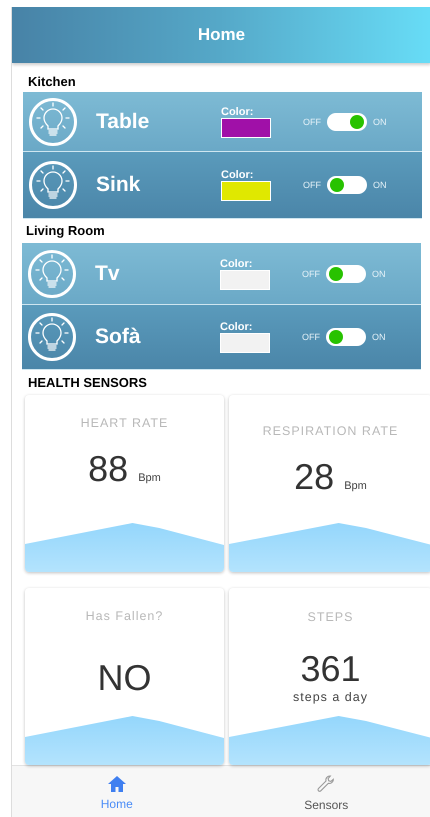 The height and width of the screenshot is (817, 430). I want to click on tab-item: Sensors, so click(326, 791).